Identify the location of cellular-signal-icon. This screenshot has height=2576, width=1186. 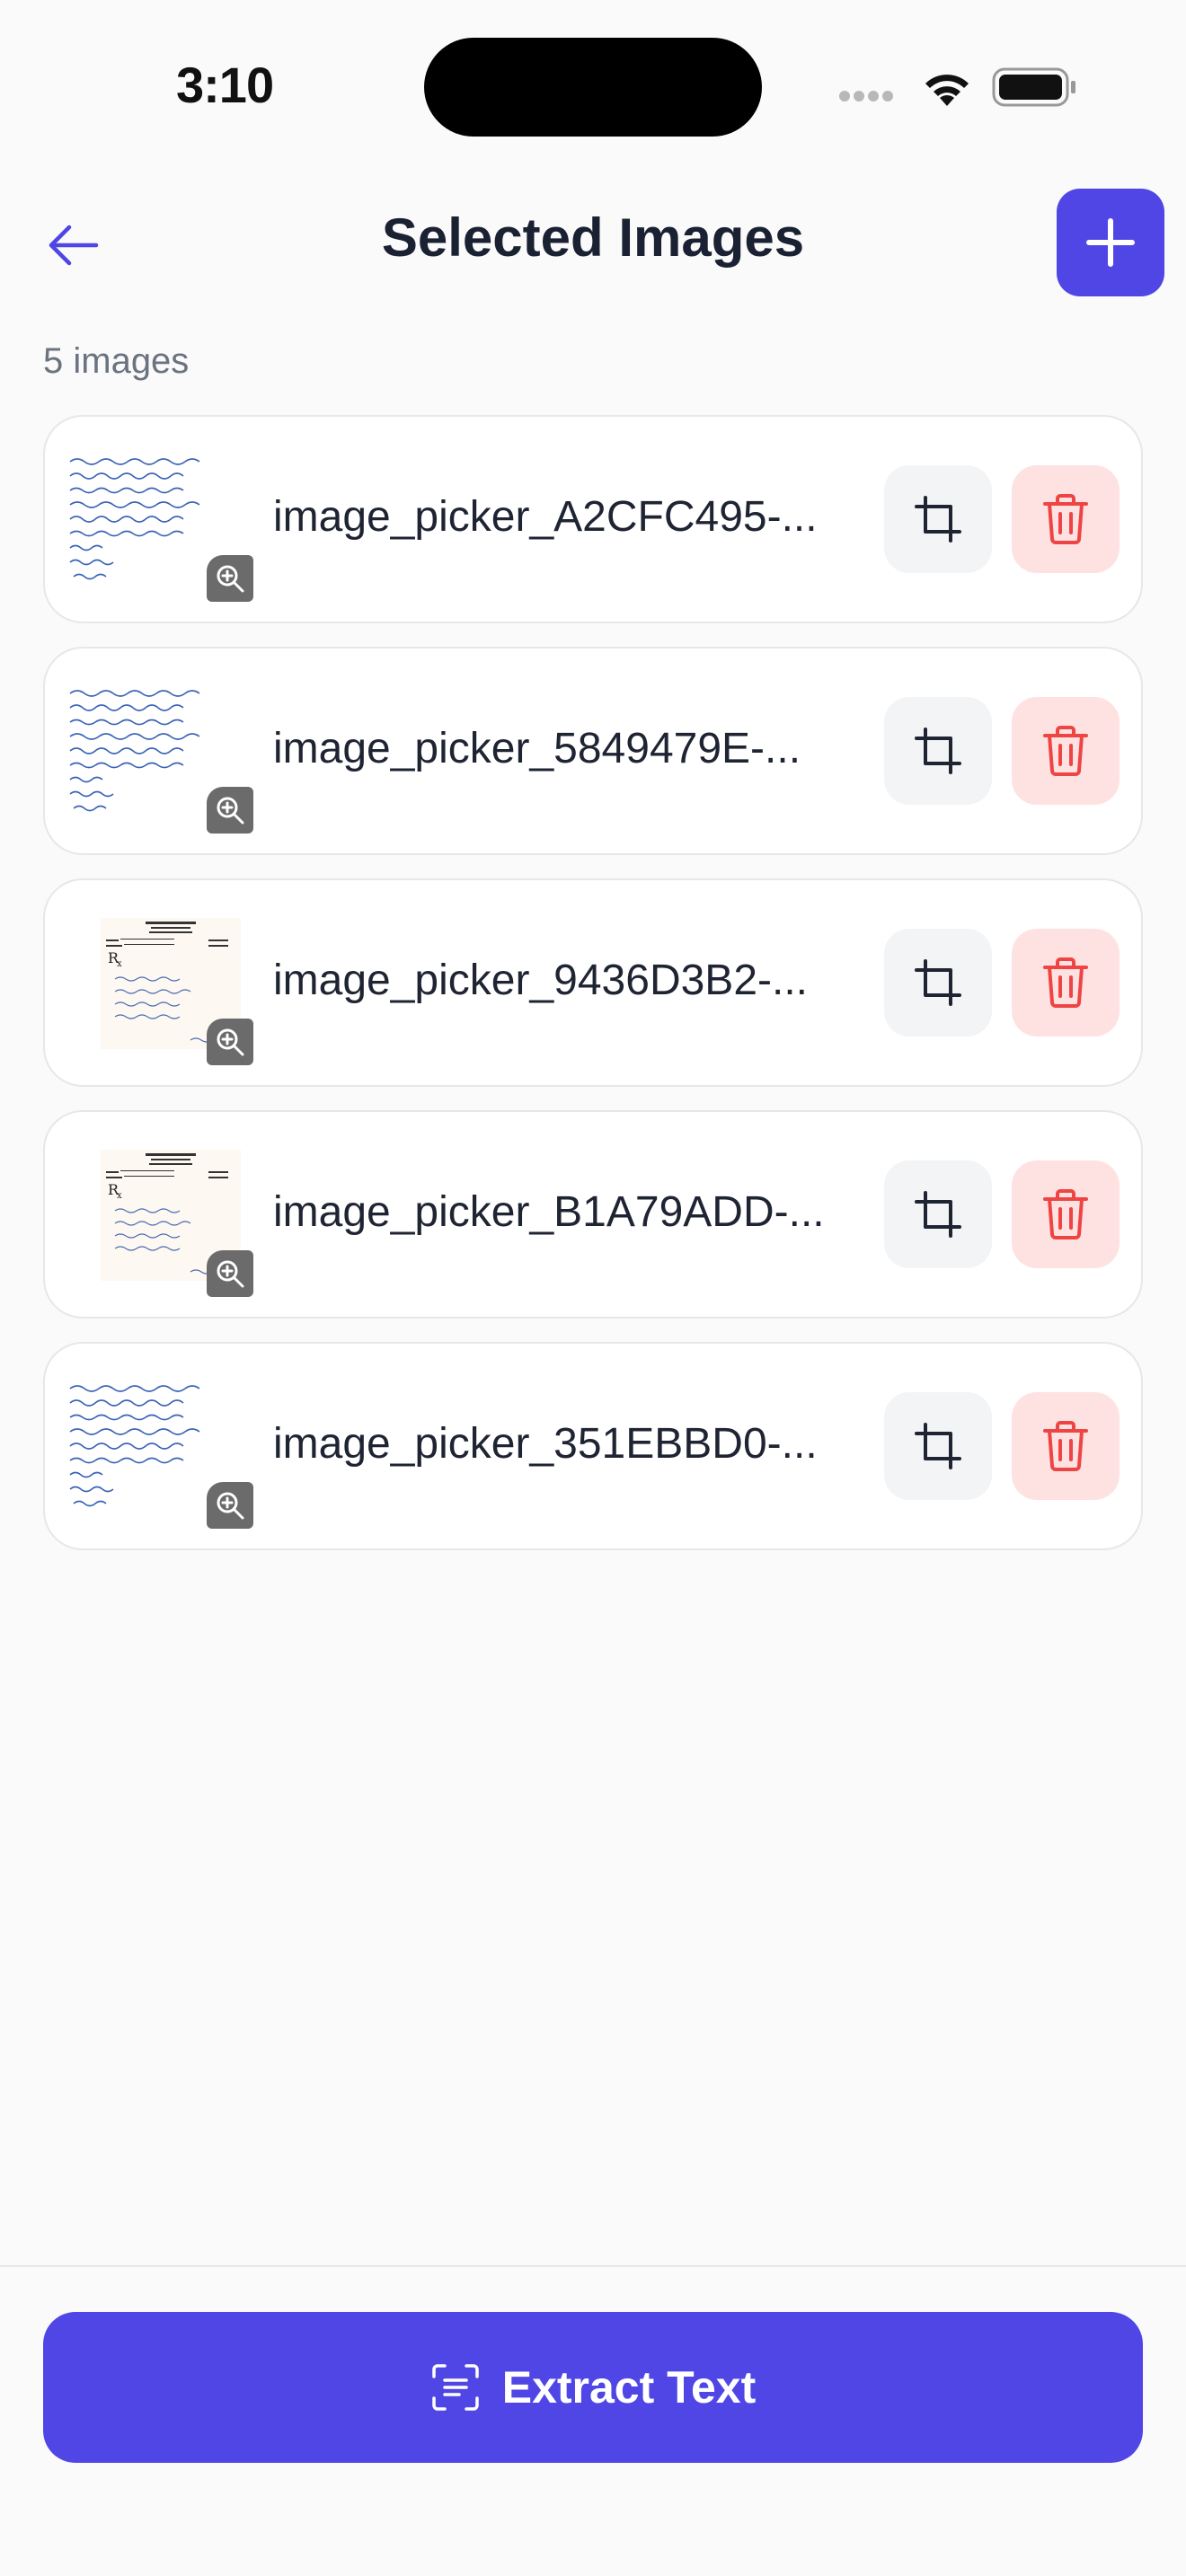
(868, 98).